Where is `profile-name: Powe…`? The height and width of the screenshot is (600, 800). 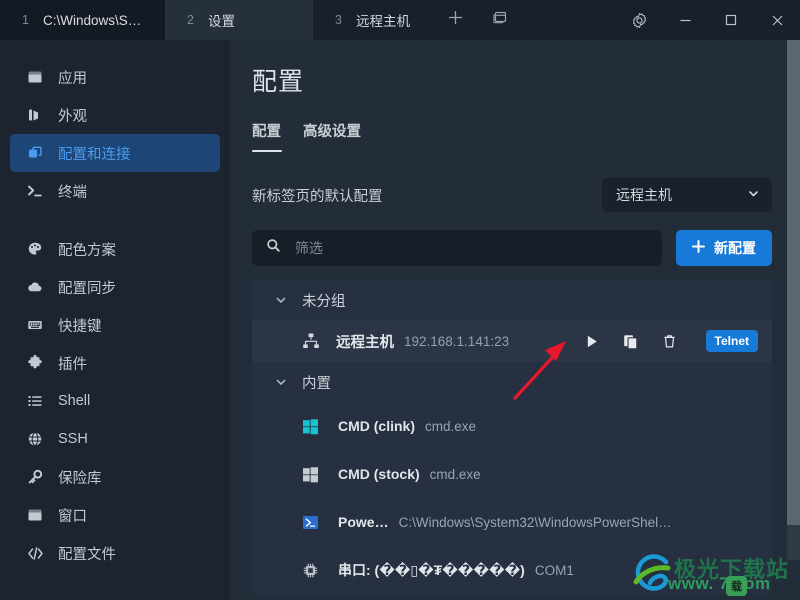 profile-name: Powe… is located at coordinates (363, 522).